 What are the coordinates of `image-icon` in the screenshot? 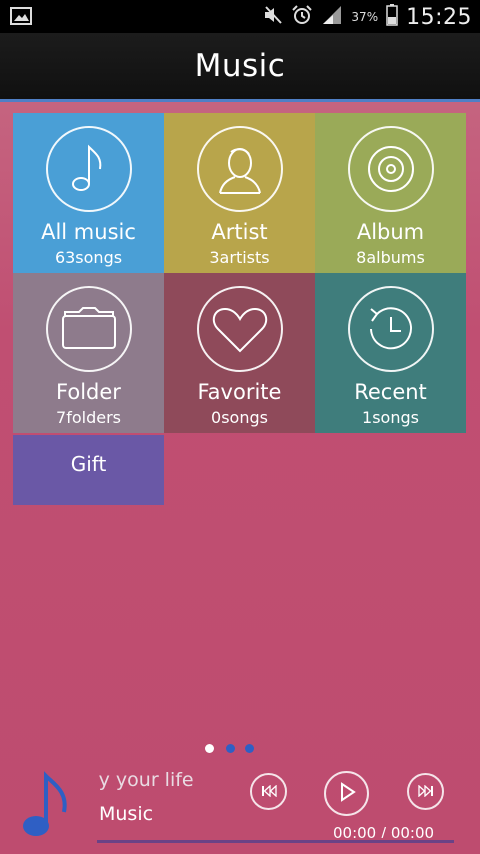 It's located at (21, 18).